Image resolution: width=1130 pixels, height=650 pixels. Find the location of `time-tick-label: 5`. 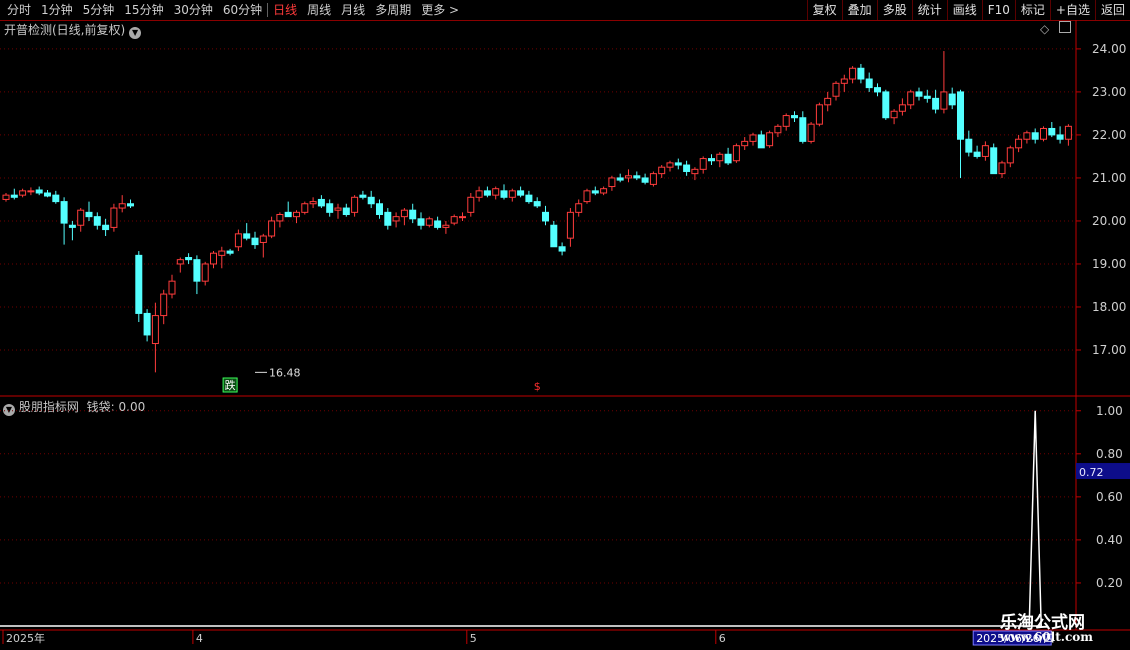

time-tick-label: 5 is located at coordinates (473, 638).